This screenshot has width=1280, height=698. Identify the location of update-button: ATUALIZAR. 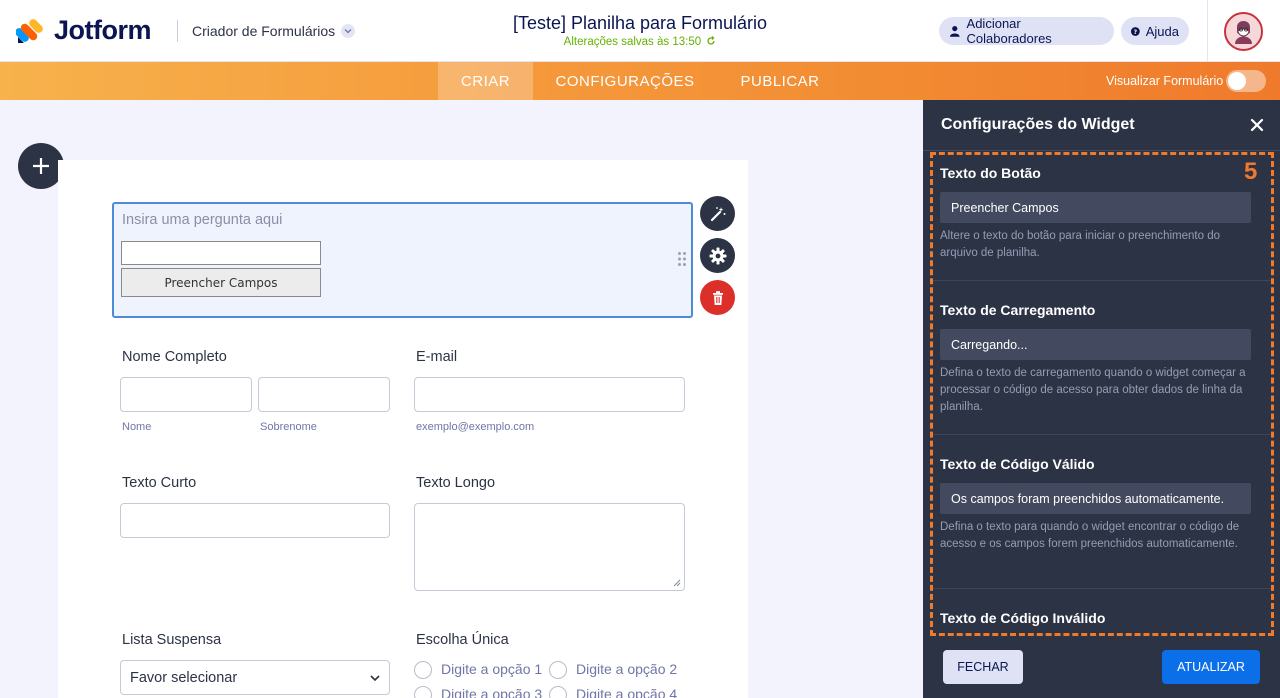
(1211, 667).